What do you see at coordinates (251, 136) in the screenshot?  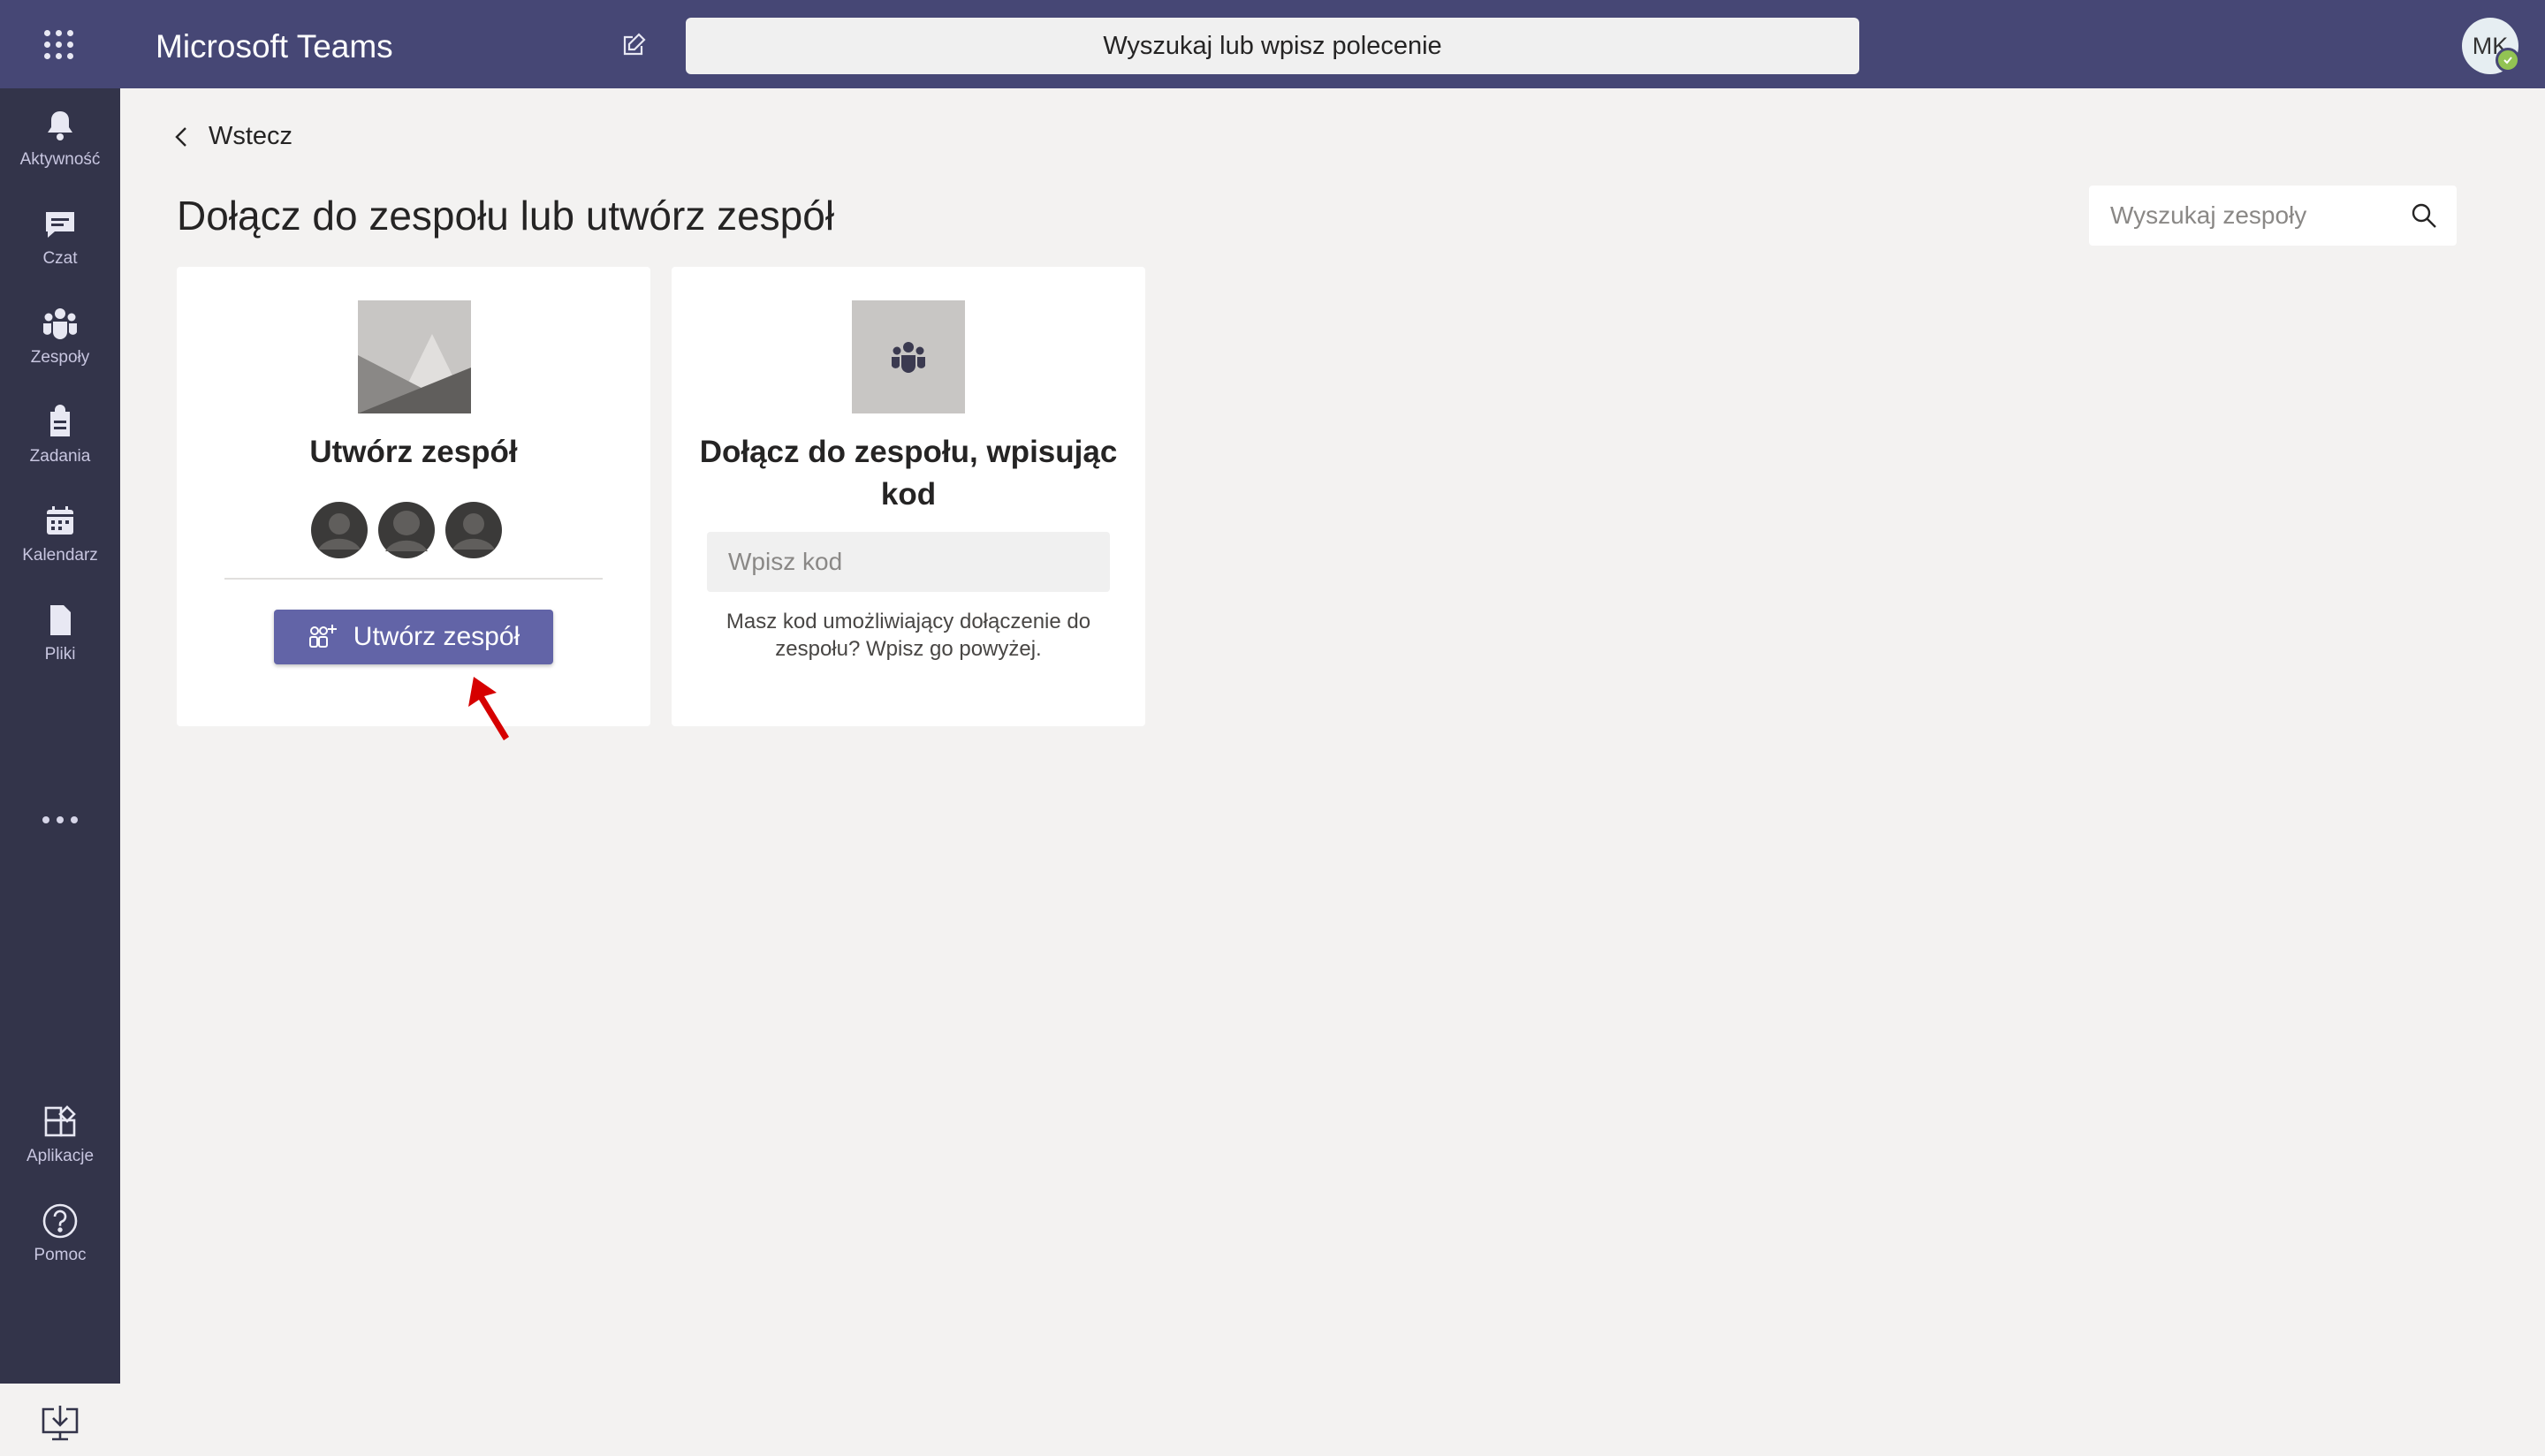 I see `back-label: Wstecz` at bounding box center [251, 136].